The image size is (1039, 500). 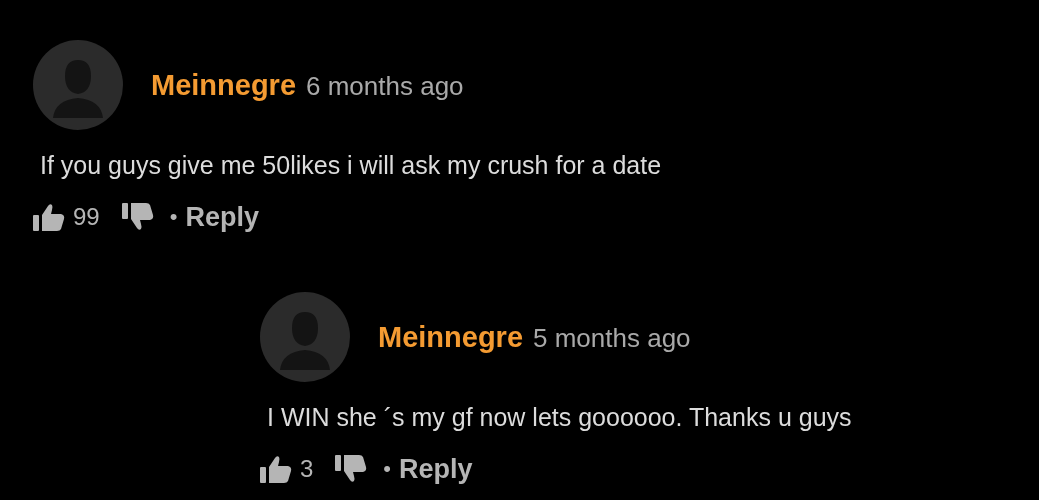 What do you see at coordinates (86, 217) in the screenshot?
I see `like-count: 99` at bounding box center [86, 217].